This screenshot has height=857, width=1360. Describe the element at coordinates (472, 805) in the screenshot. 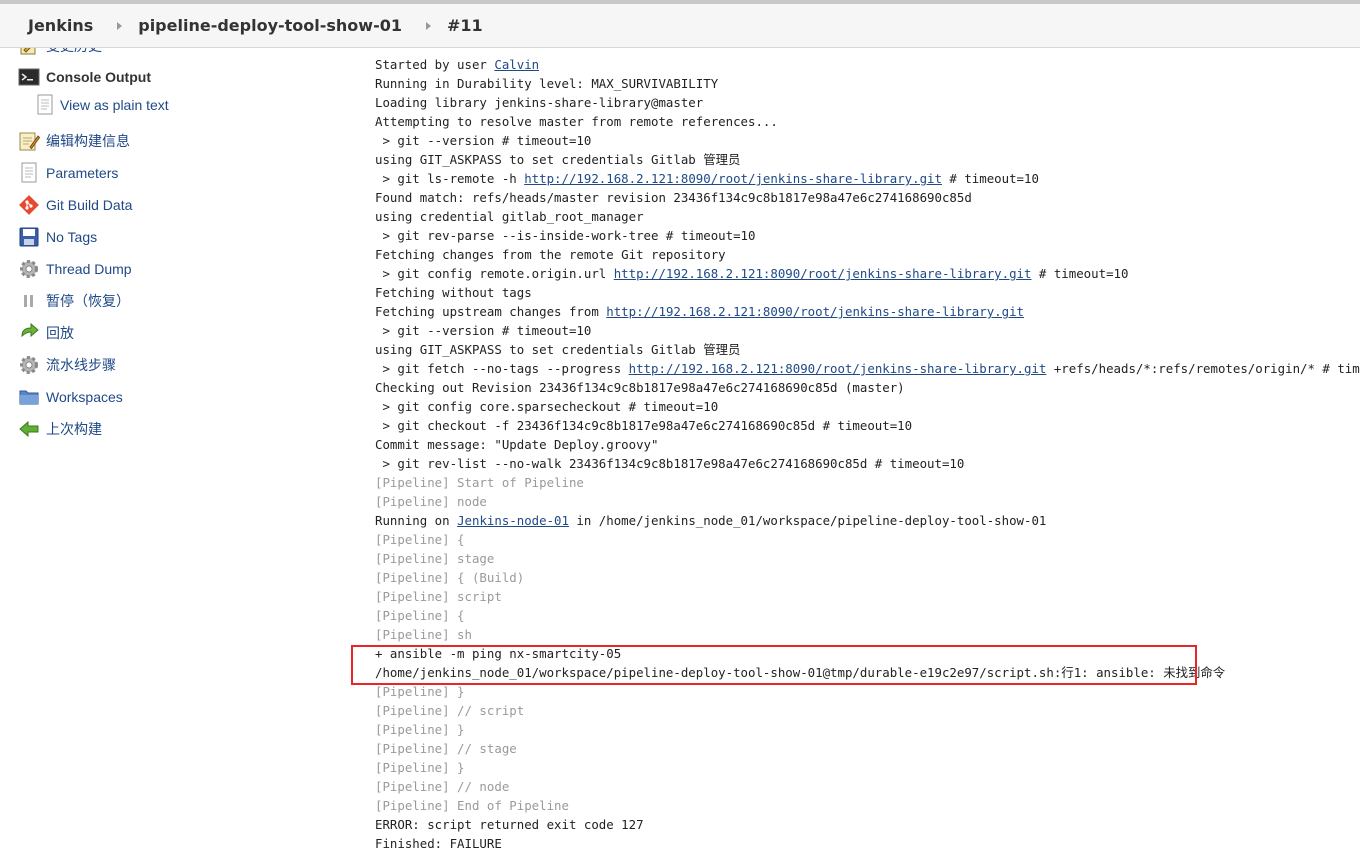

I see `console-line-text: [Pipeline] End of Pipeline` at that location.